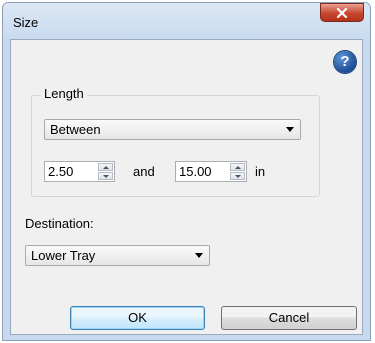 Image resolution: width=375 pixels, height=343 pixels. I want to click on title-bar: Size, so click(186, 21).